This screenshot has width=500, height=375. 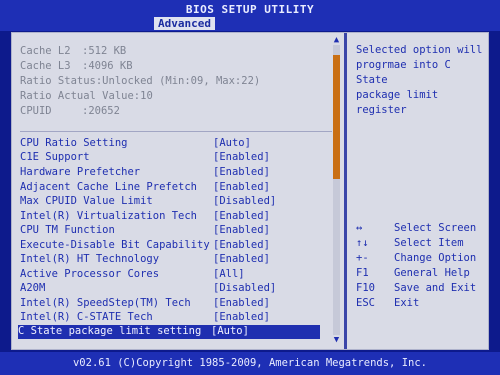 I want to click on info-ratio-status: Ratio Status:Unlocked (Min:09, Max:22), so click(x=140, y=81).